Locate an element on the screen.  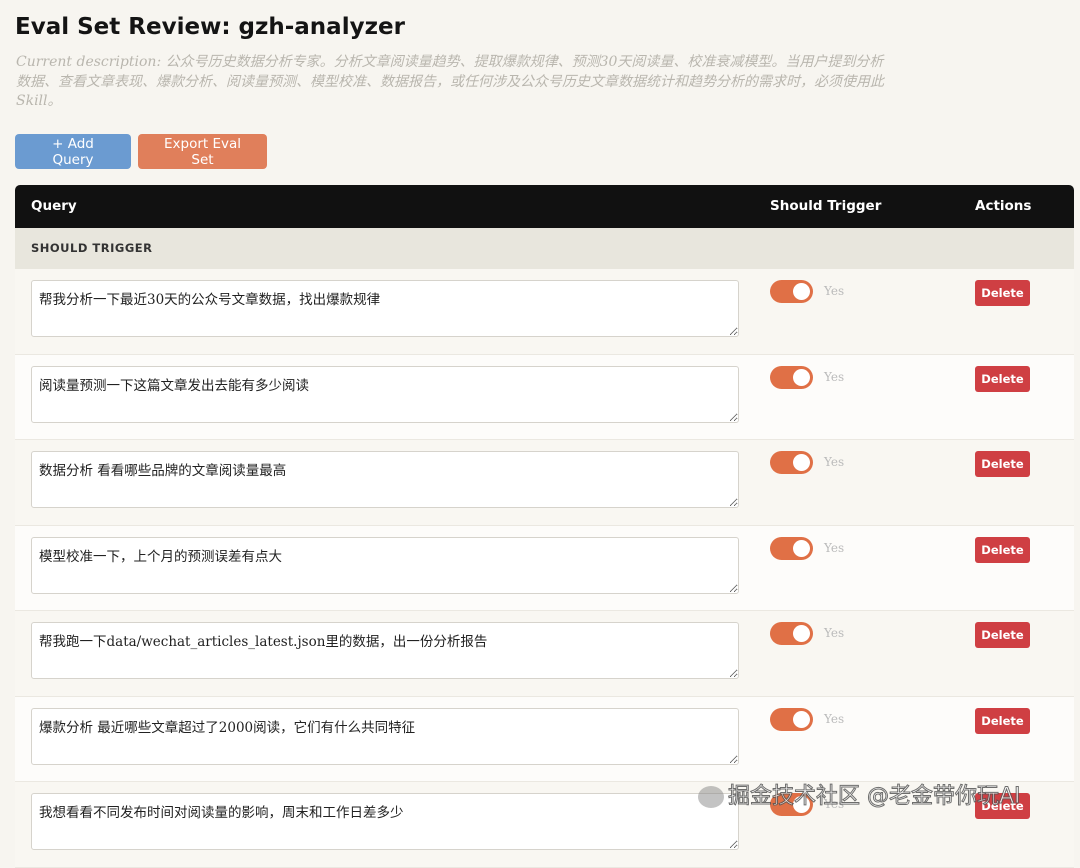
add-query-button: + Add Query is located at coordinates (73, 151).